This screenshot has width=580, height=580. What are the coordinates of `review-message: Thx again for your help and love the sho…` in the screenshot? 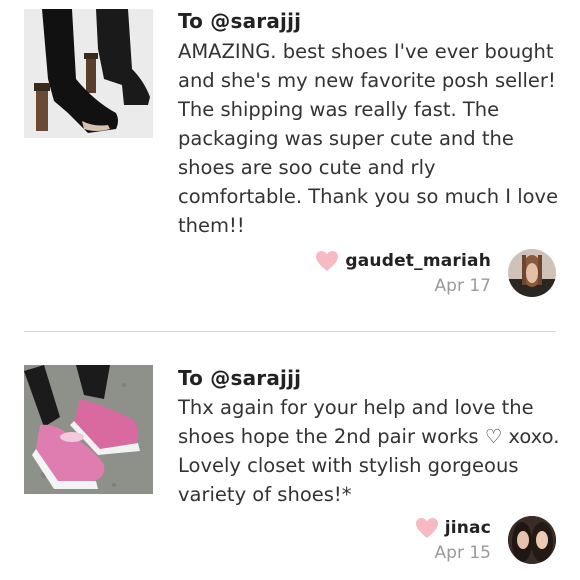 It's located at (369, 451).